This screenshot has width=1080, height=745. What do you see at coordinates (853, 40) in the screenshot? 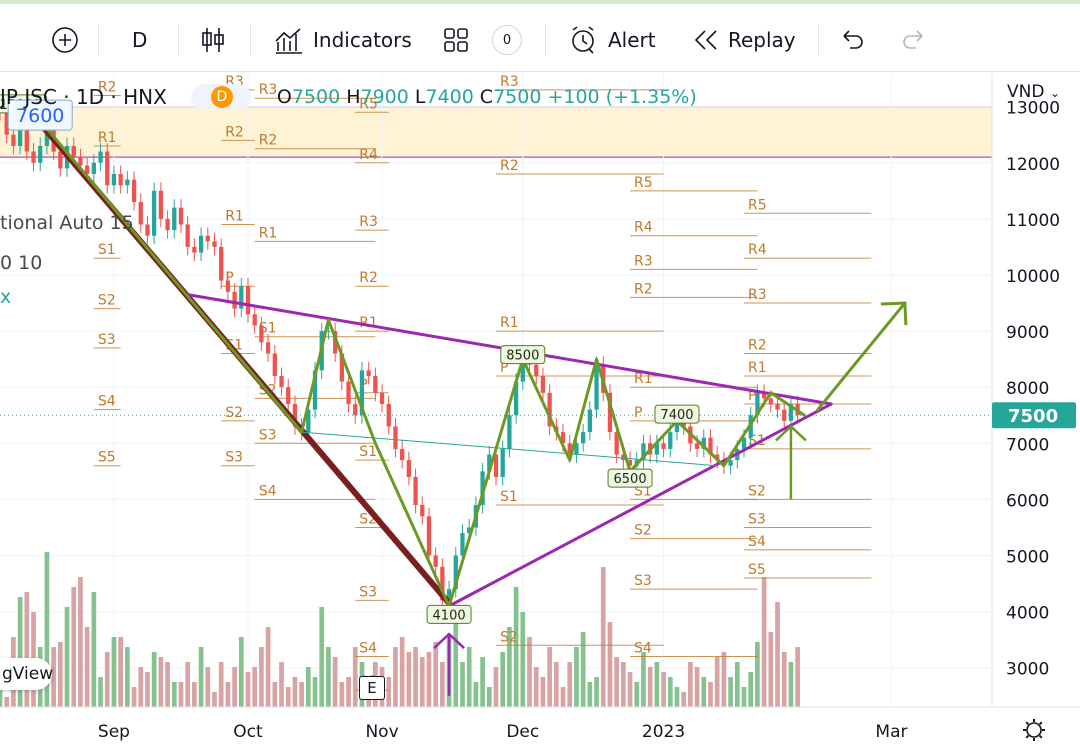
I see `undo-button` at bounding box center [853, 40].